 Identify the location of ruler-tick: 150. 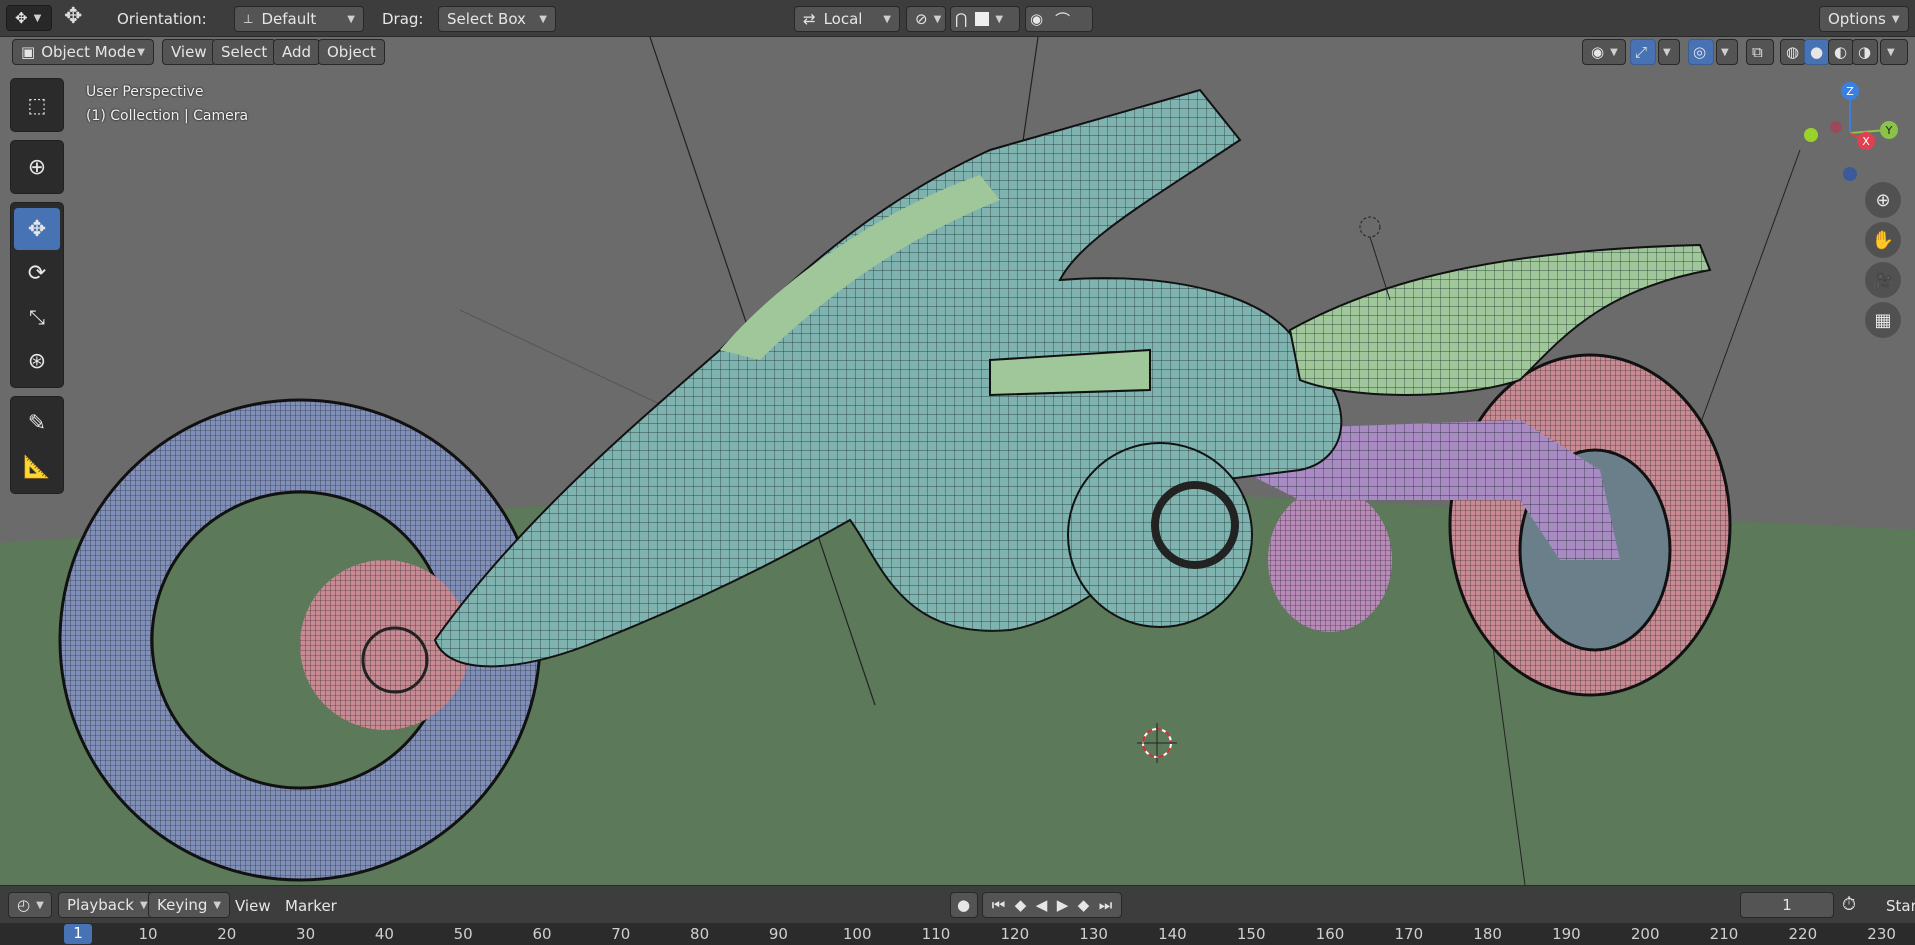
(1251, 934).